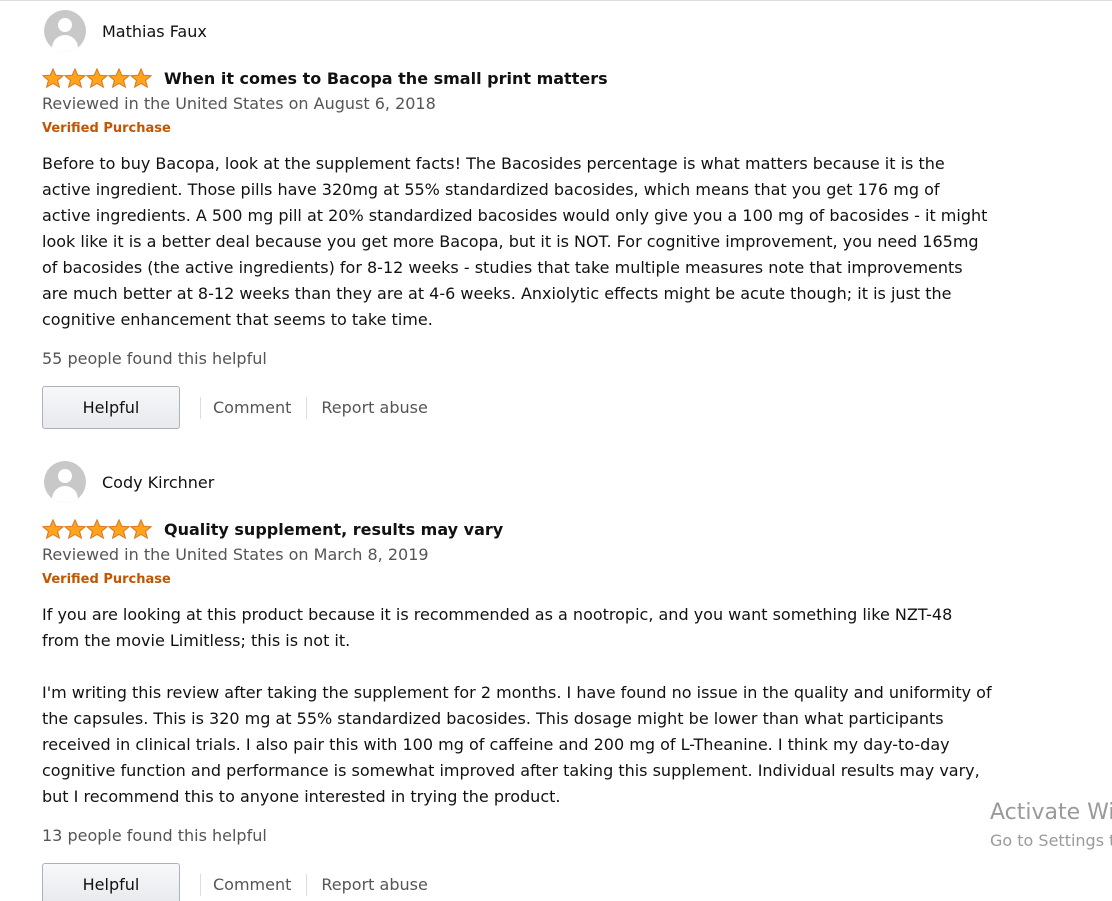 The image size is (1112, 901). What do you see at coordinates (1051, 825) in the screenshot?
I see `activate-windows-watermark: Activate Wi Go to Settings t` at bounding box center [1051, 825].